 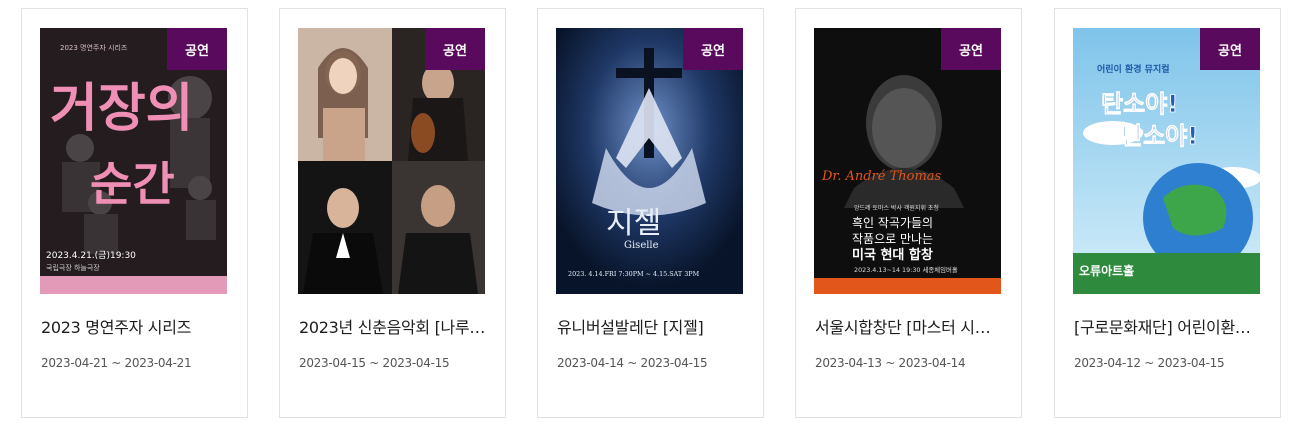 I want to click on poster-date: 2023.4.13~14 19:30 세종체임버홀, so click(x=906, y=269).